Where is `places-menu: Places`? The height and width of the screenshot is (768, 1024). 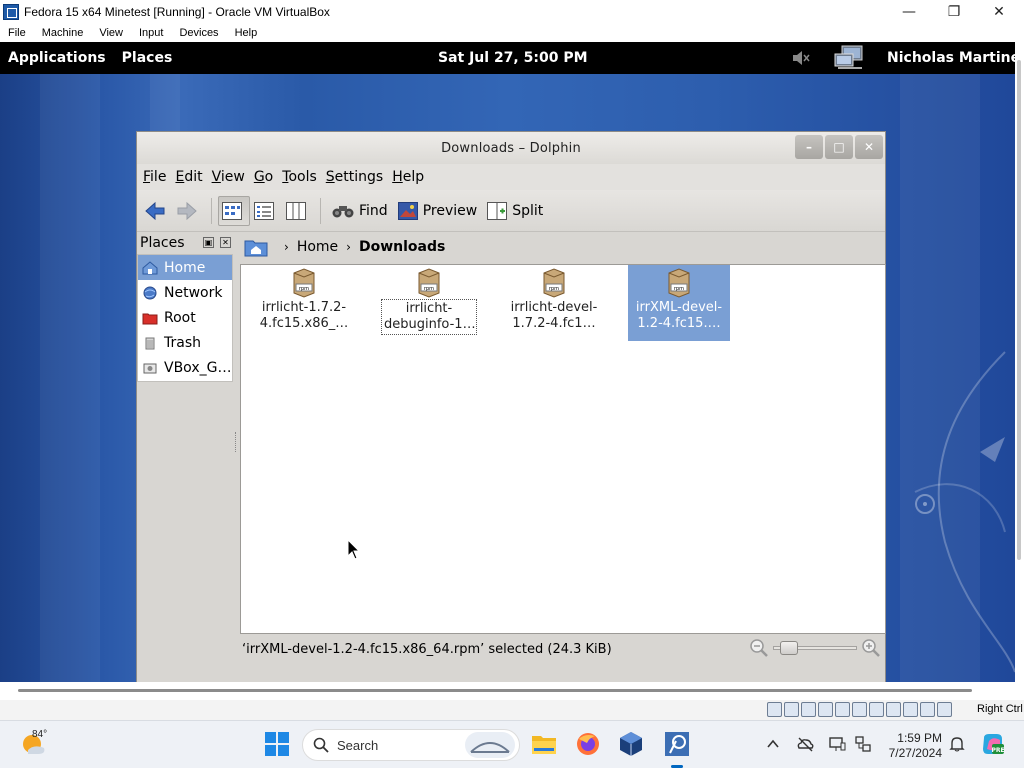 places-menu: Places is located at coordinates (147, 58).